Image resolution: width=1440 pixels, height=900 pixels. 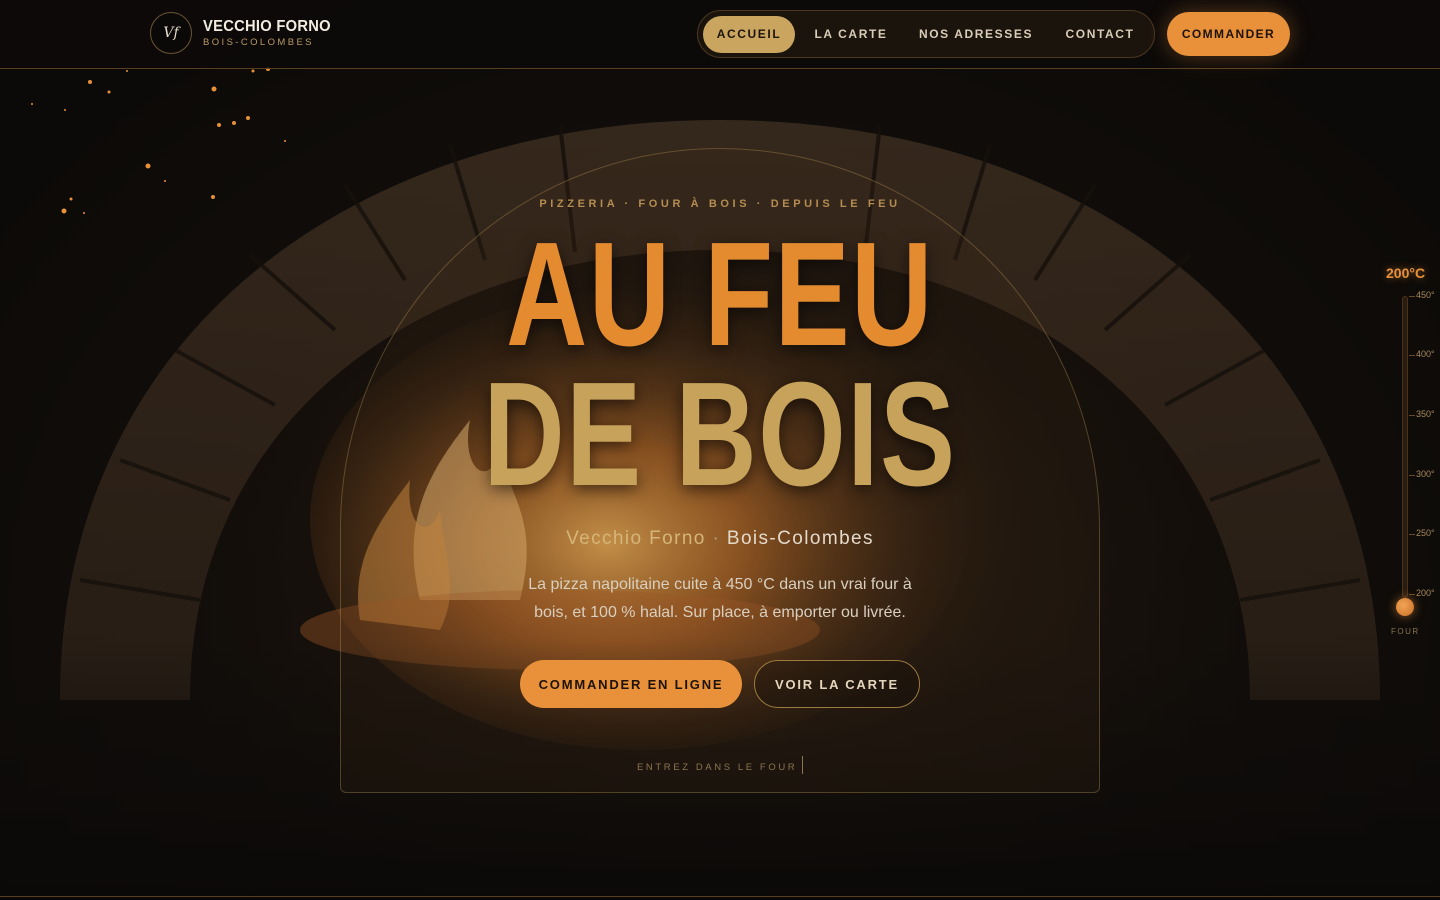 What do you see at coordinates (720, 294) in the screenshot?
I see `hero-headline-line1: AU FEU` at bounding box center [720, 294].